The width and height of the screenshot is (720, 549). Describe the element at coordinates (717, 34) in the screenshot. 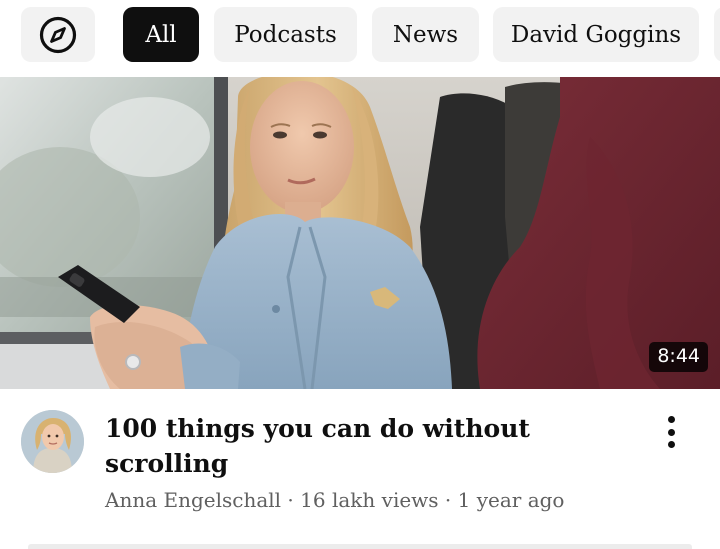

I see `chip-next-partial` at that location.